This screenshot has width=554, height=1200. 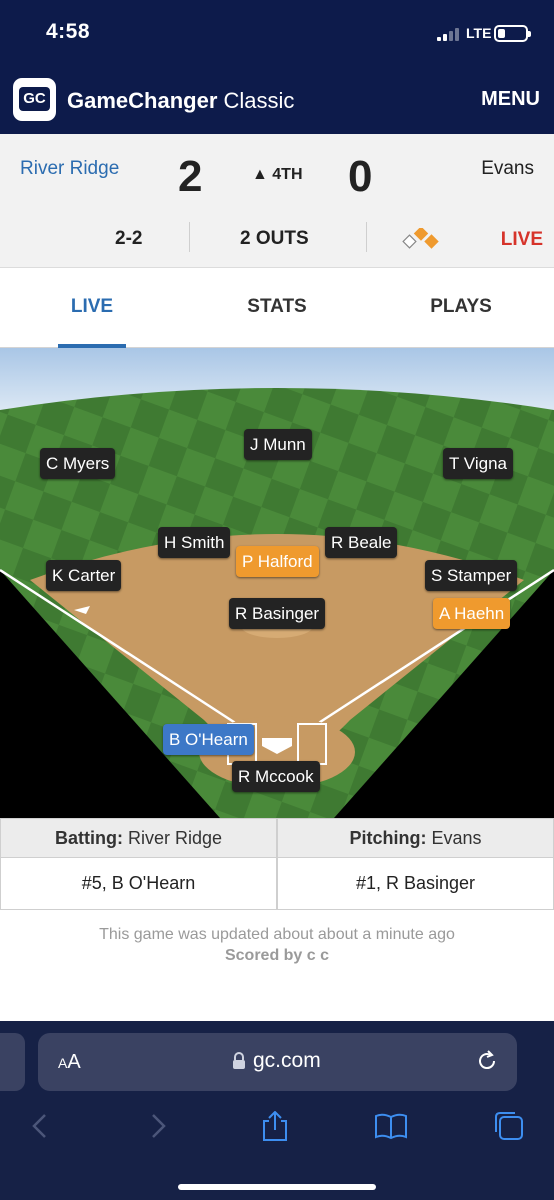 What do you see at coordinates (361, 542) in the screenshot?
I see `fielder-second-base: R Beale` at bounding box center [361, 542].